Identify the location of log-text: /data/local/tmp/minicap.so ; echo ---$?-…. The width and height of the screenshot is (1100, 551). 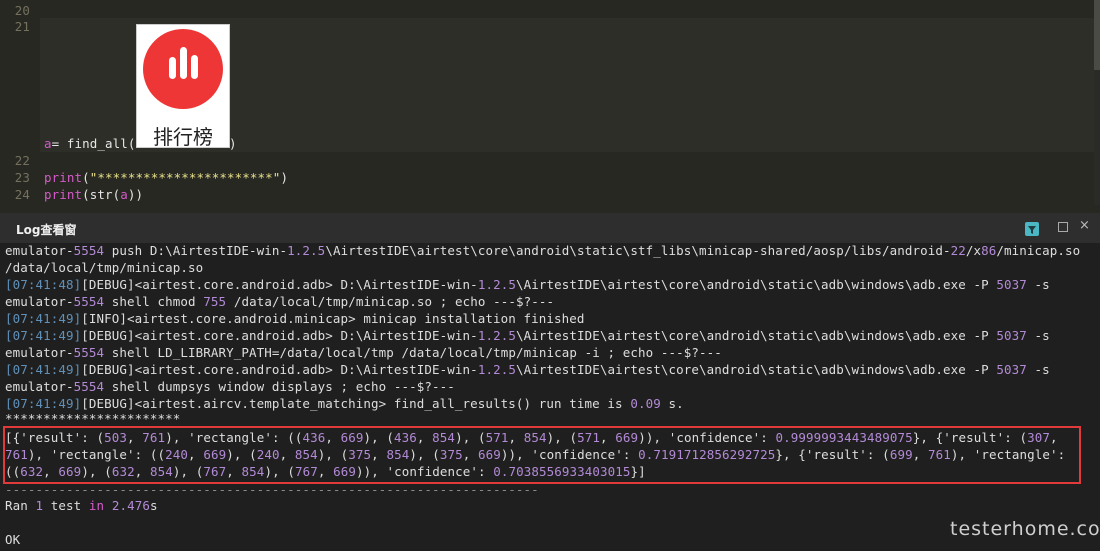
(390, 301).